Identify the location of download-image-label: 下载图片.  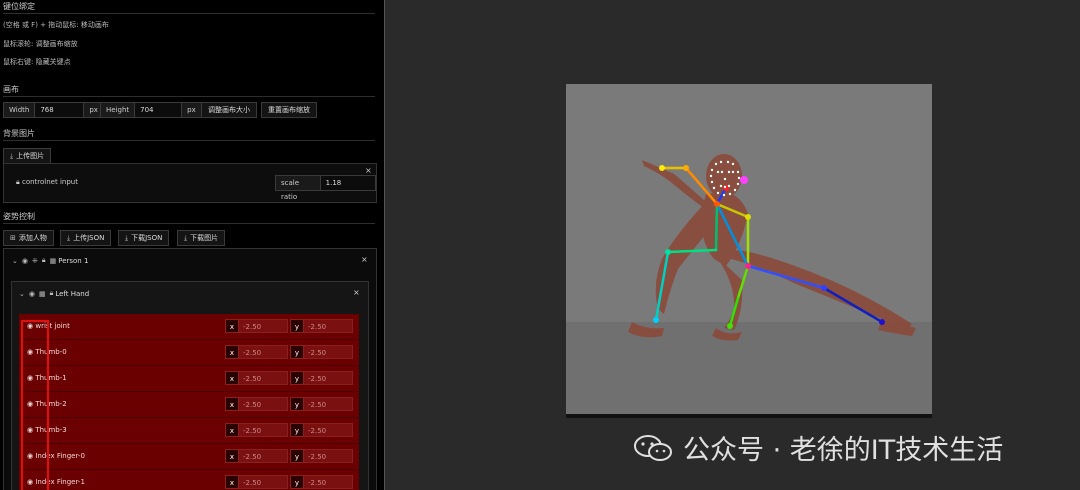
(204, 238).